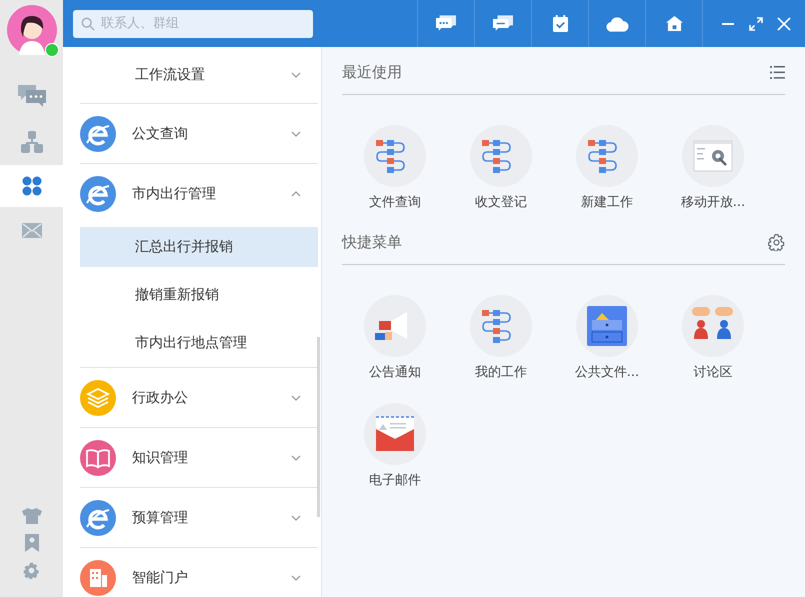 The image size is (805, 597). What do you see at coordinates (199, 343) in the screenshot?
I see `menu-item: 市内出行地点管理` at bounding box center [199, 343].